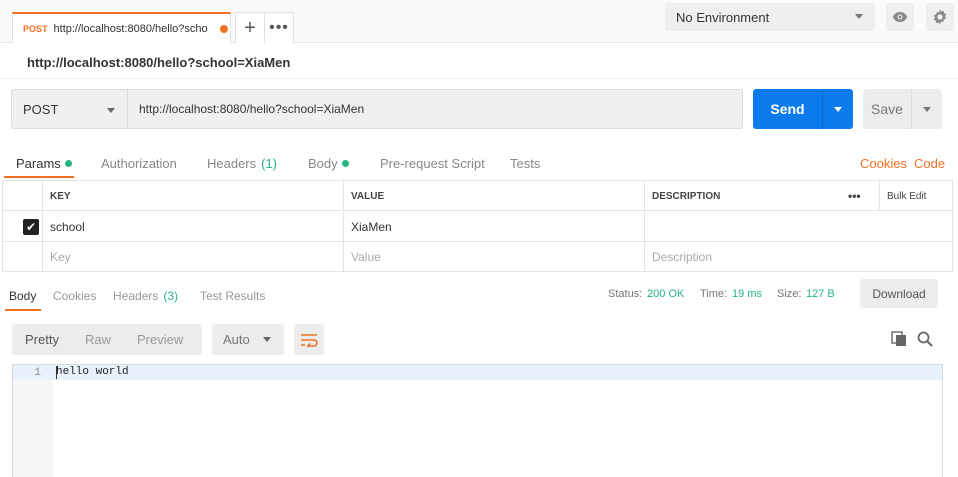  I want to click on plus-icon: +, so click(250, 27).